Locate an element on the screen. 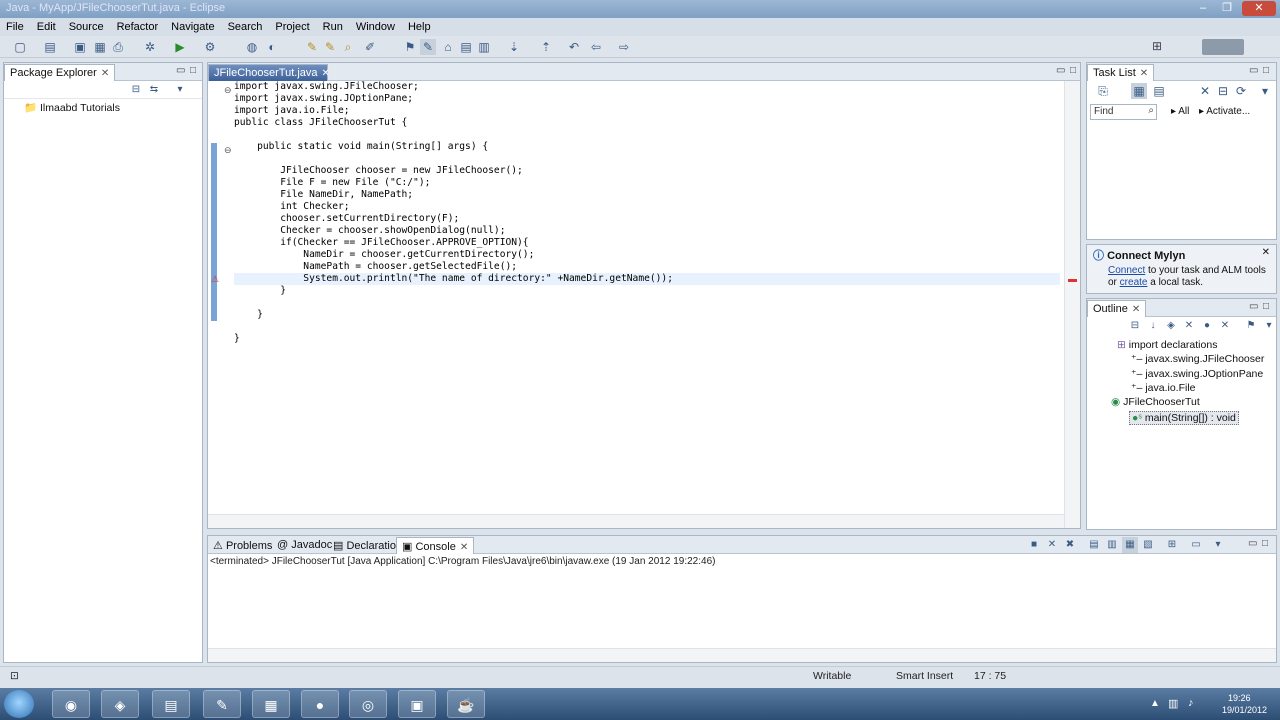  media-icon: ◎ is located at coordinates (368, 704).